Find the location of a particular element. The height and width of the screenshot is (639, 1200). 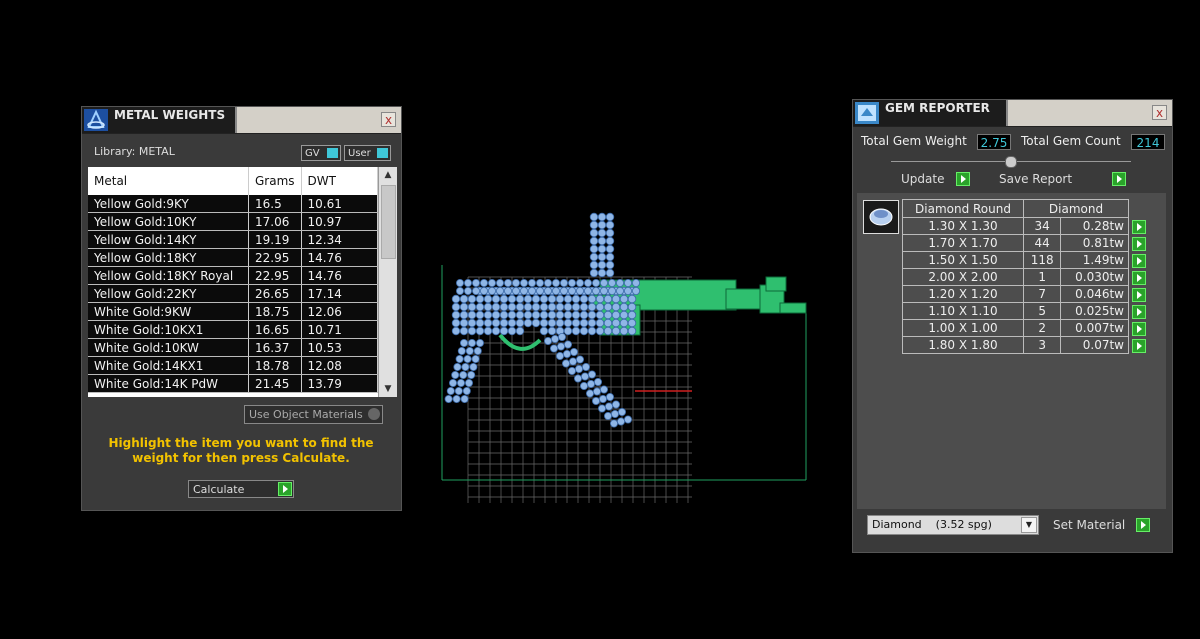

table-row: Yellow Gold:9KY 16.5 10.61 is located at coordinates (233, 204).